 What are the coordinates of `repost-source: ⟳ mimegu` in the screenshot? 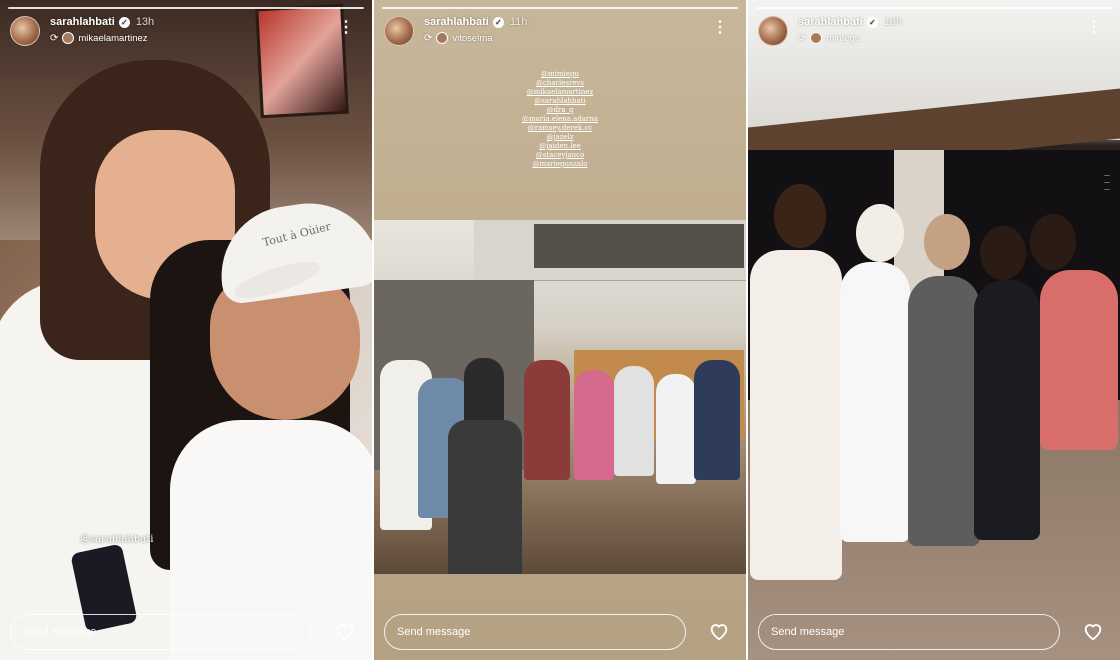 It's located at (829, 38).